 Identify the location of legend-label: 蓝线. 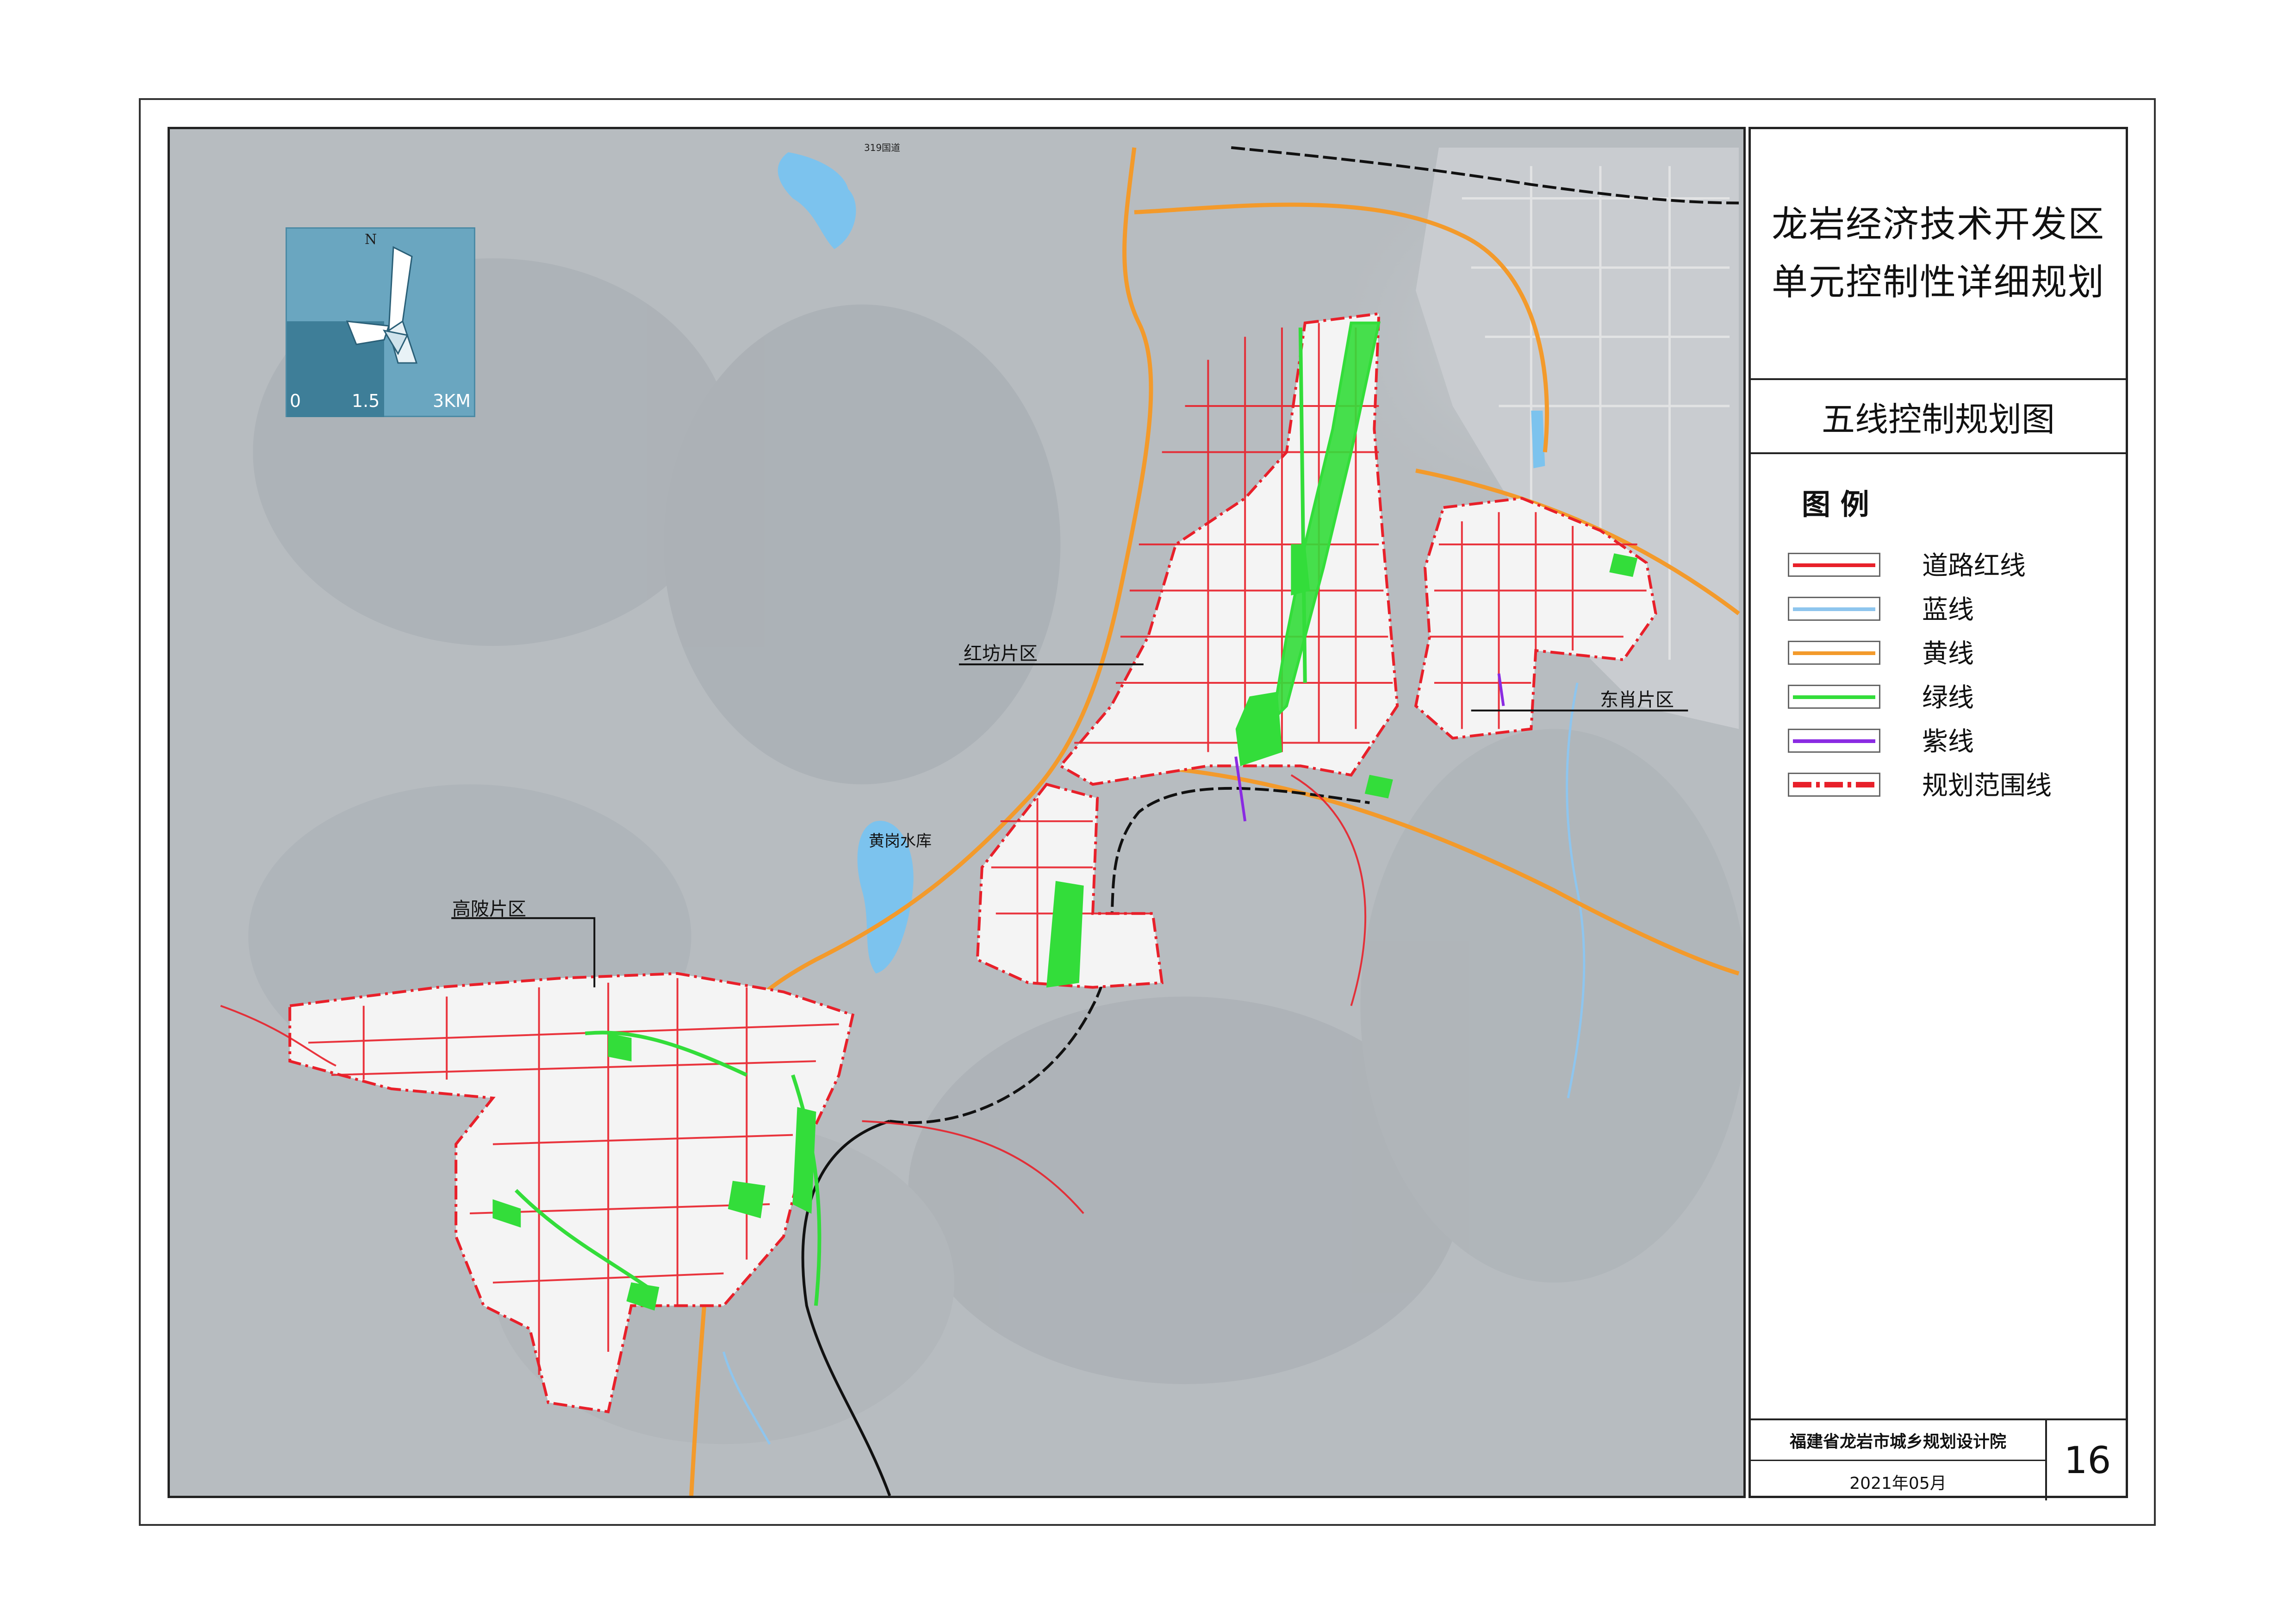
(1948, 610).